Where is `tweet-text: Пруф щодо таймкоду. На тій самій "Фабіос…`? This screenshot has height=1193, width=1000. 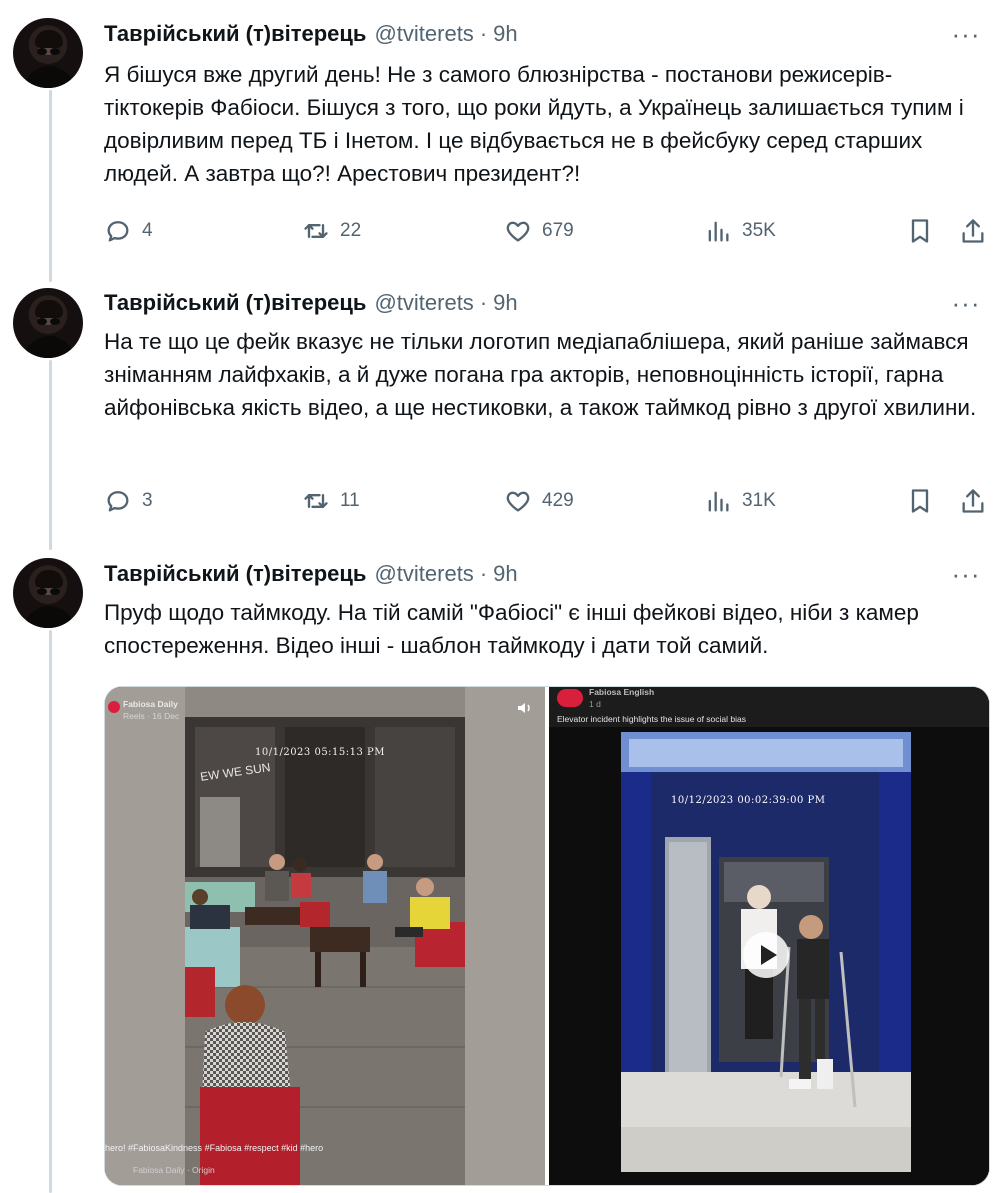 tweet-text: Пруф щодо таймкоду. На тій самій "Фабіос… is located at coordinates (511, 629).